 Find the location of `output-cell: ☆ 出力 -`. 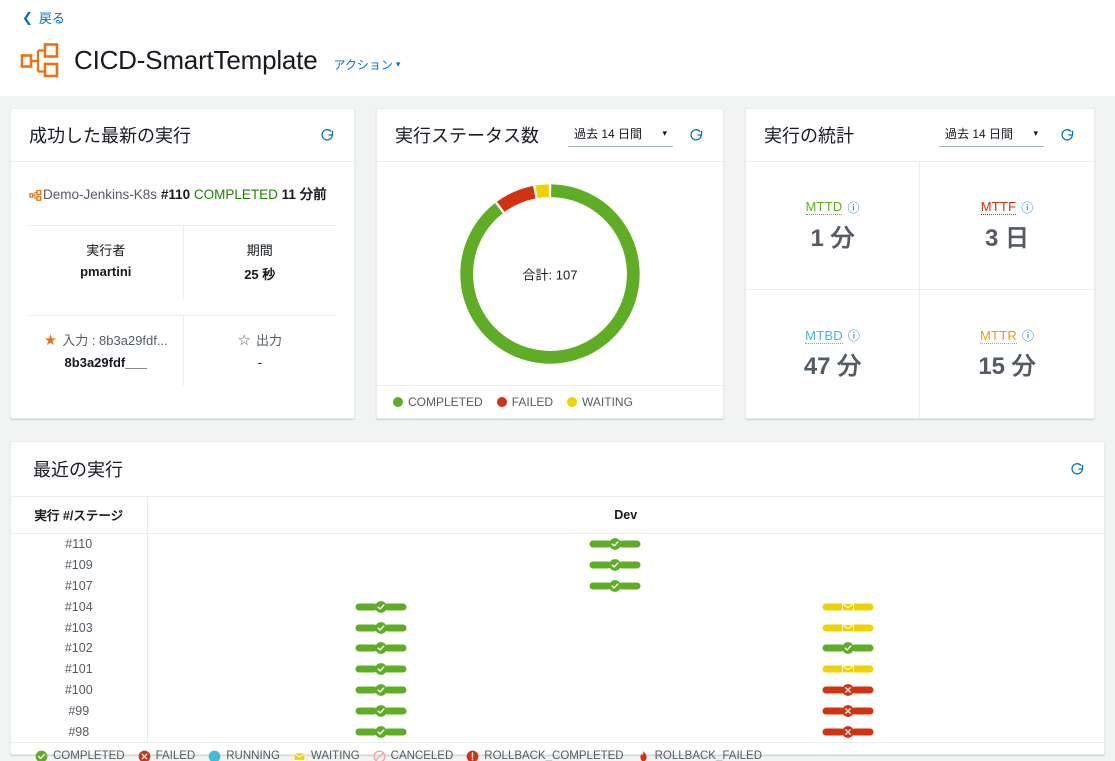

output-cell: ☆ 出力 - is located at coordinates (259, 351).